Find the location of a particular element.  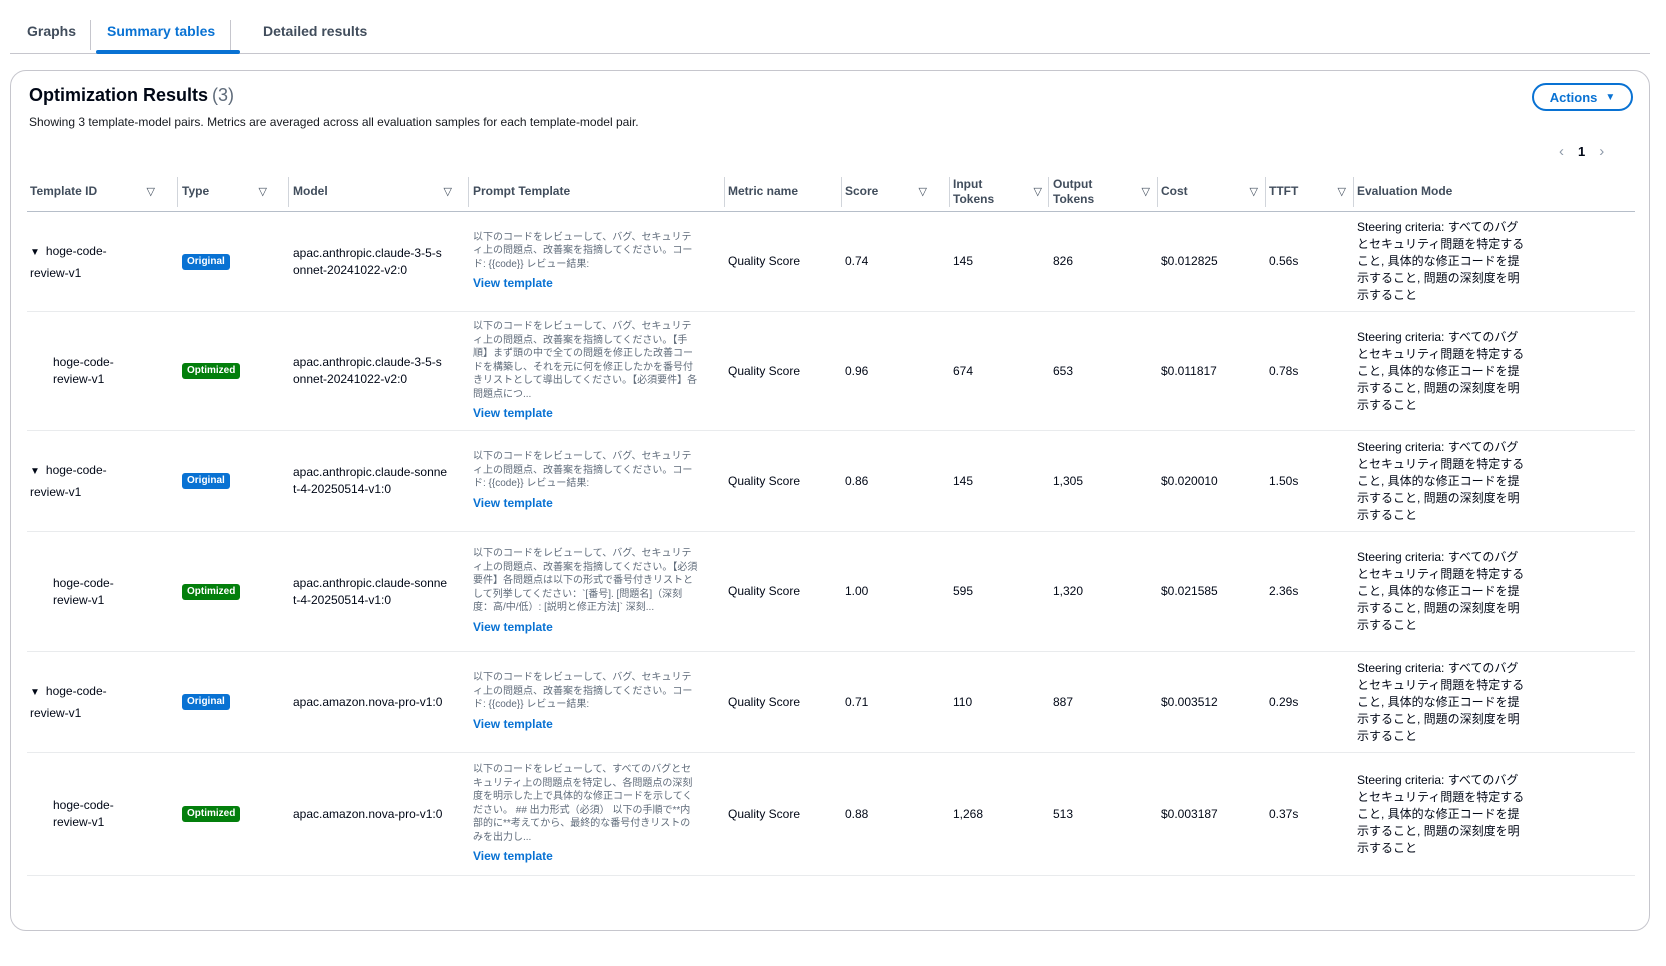

tab-bar: Graphs Summary tables Detailed results is located at coordinates (830, 34).